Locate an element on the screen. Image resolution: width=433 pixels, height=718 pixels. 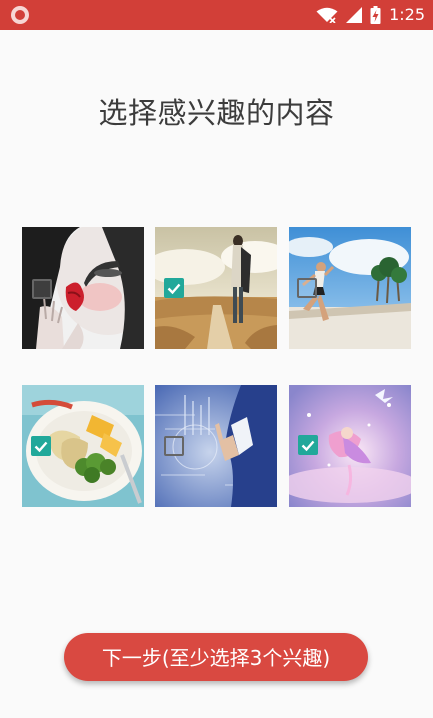
cellular-signal-icon is located at coordinates (354, 15).